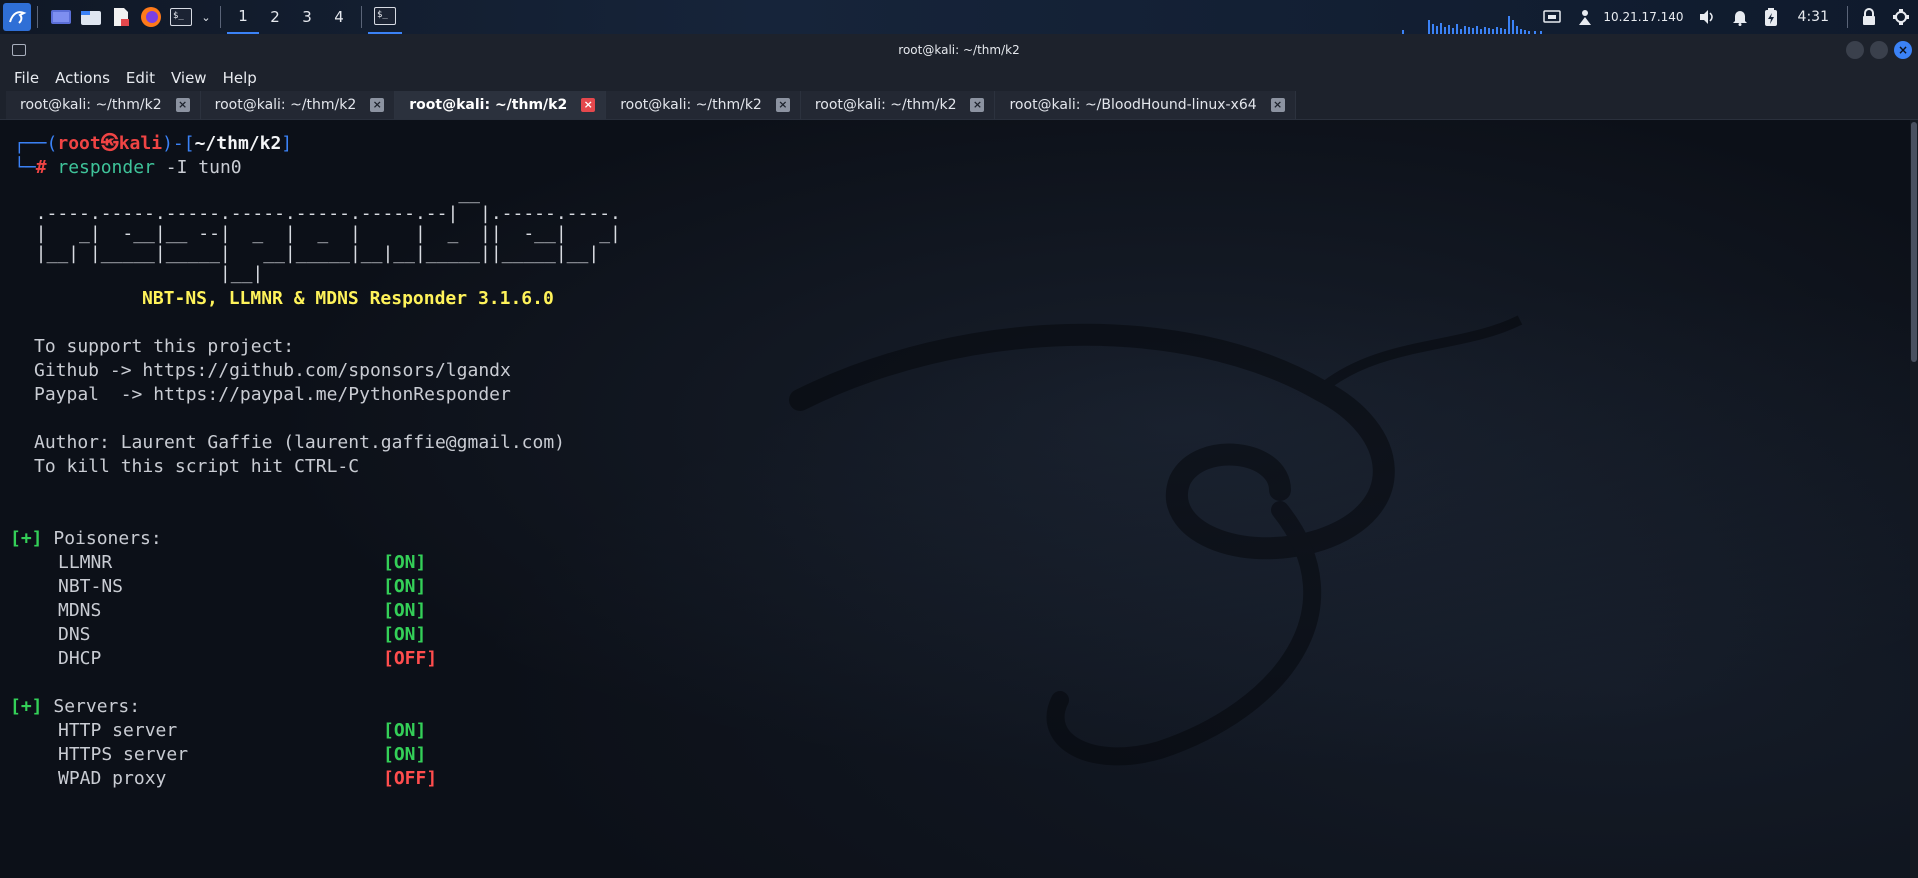  What do you see at coordinates (80, 658) in the screenshot?
I see `poisoner-name: DHCP` at bounding box center [80, 658].